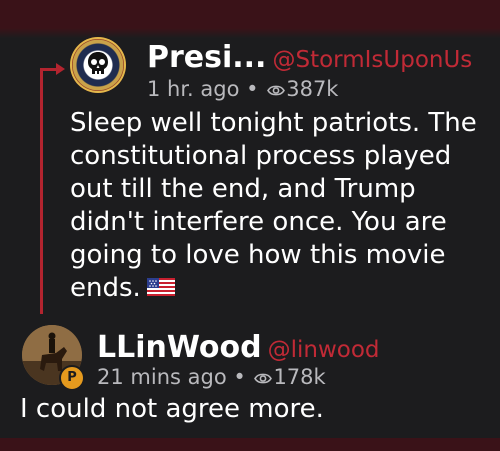  Describe the element at coordinates (299, 377) in the screenshot. I see `reply-views: 178k` at that location.